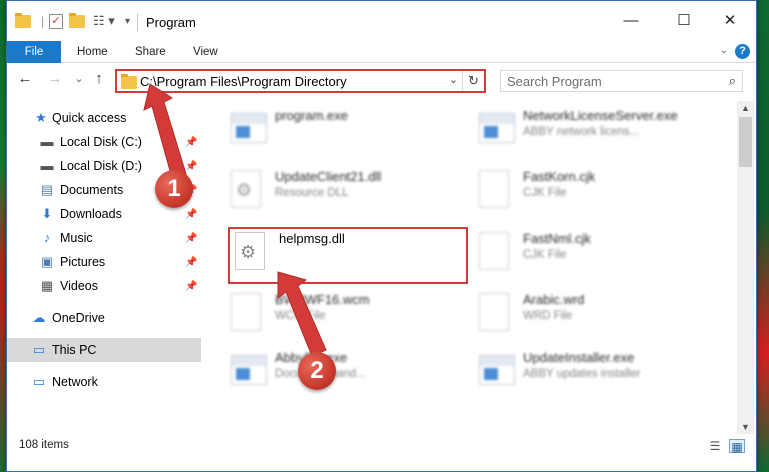  What do you see at coordinates (47, 213) in the screenshot?
I see `downloads-icon: ⬇` at bounding box center [47, 213].